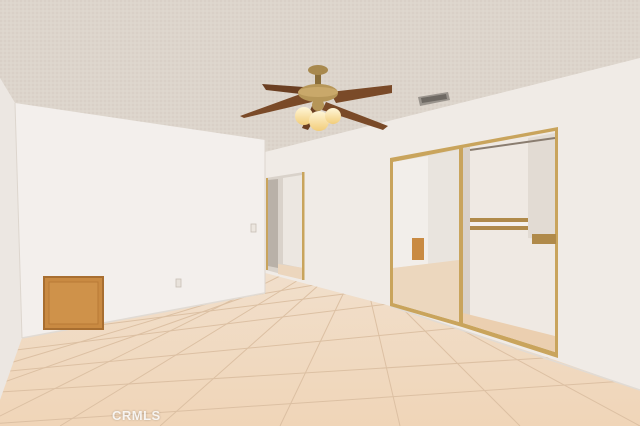 The height and width of the screenshot is (426, 640). What do you see at coordinates (253, 228) in the screenshot?
I see `light-switch` at bounding box center [253, 228].